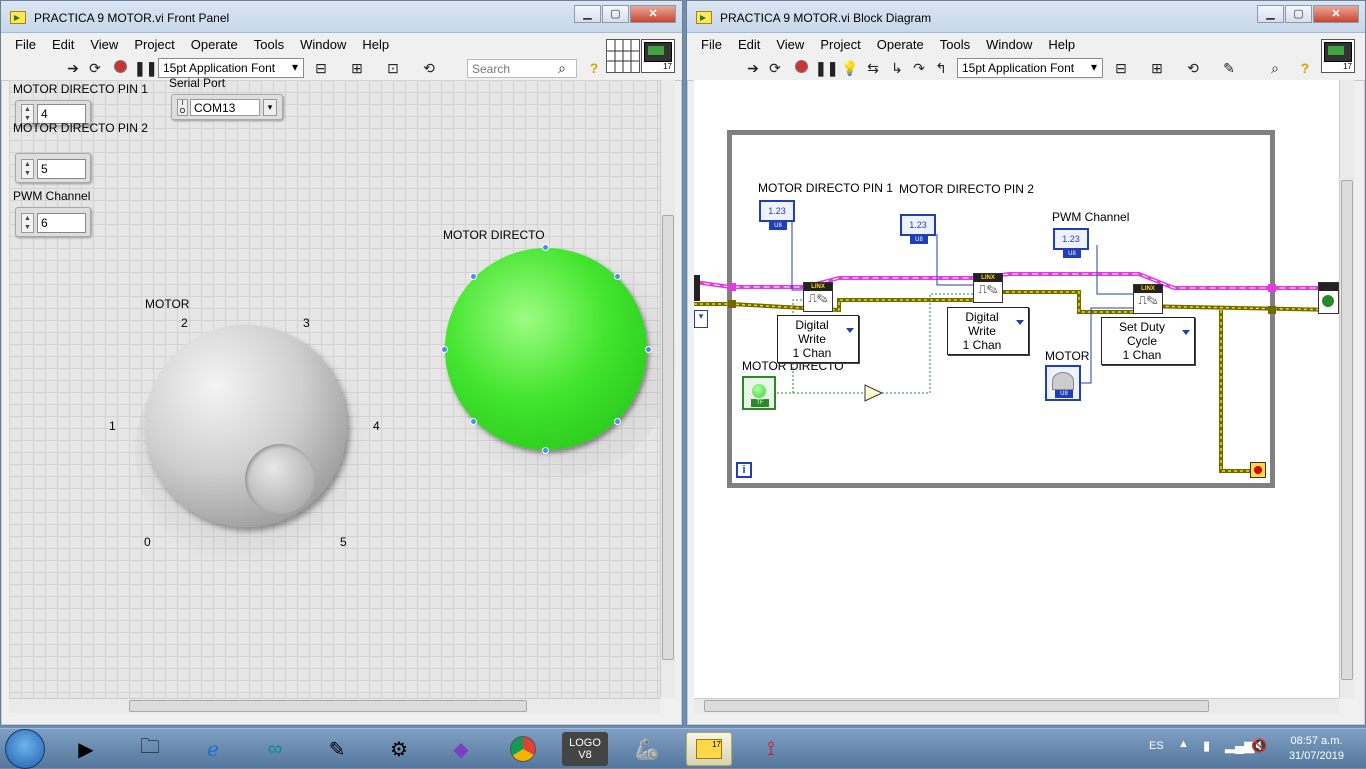 This screenshot has height=769, width=1366. Describe the element at coordinates (701, 319) in the screenshot. I see `linx-open-selector: ▾` at that location.